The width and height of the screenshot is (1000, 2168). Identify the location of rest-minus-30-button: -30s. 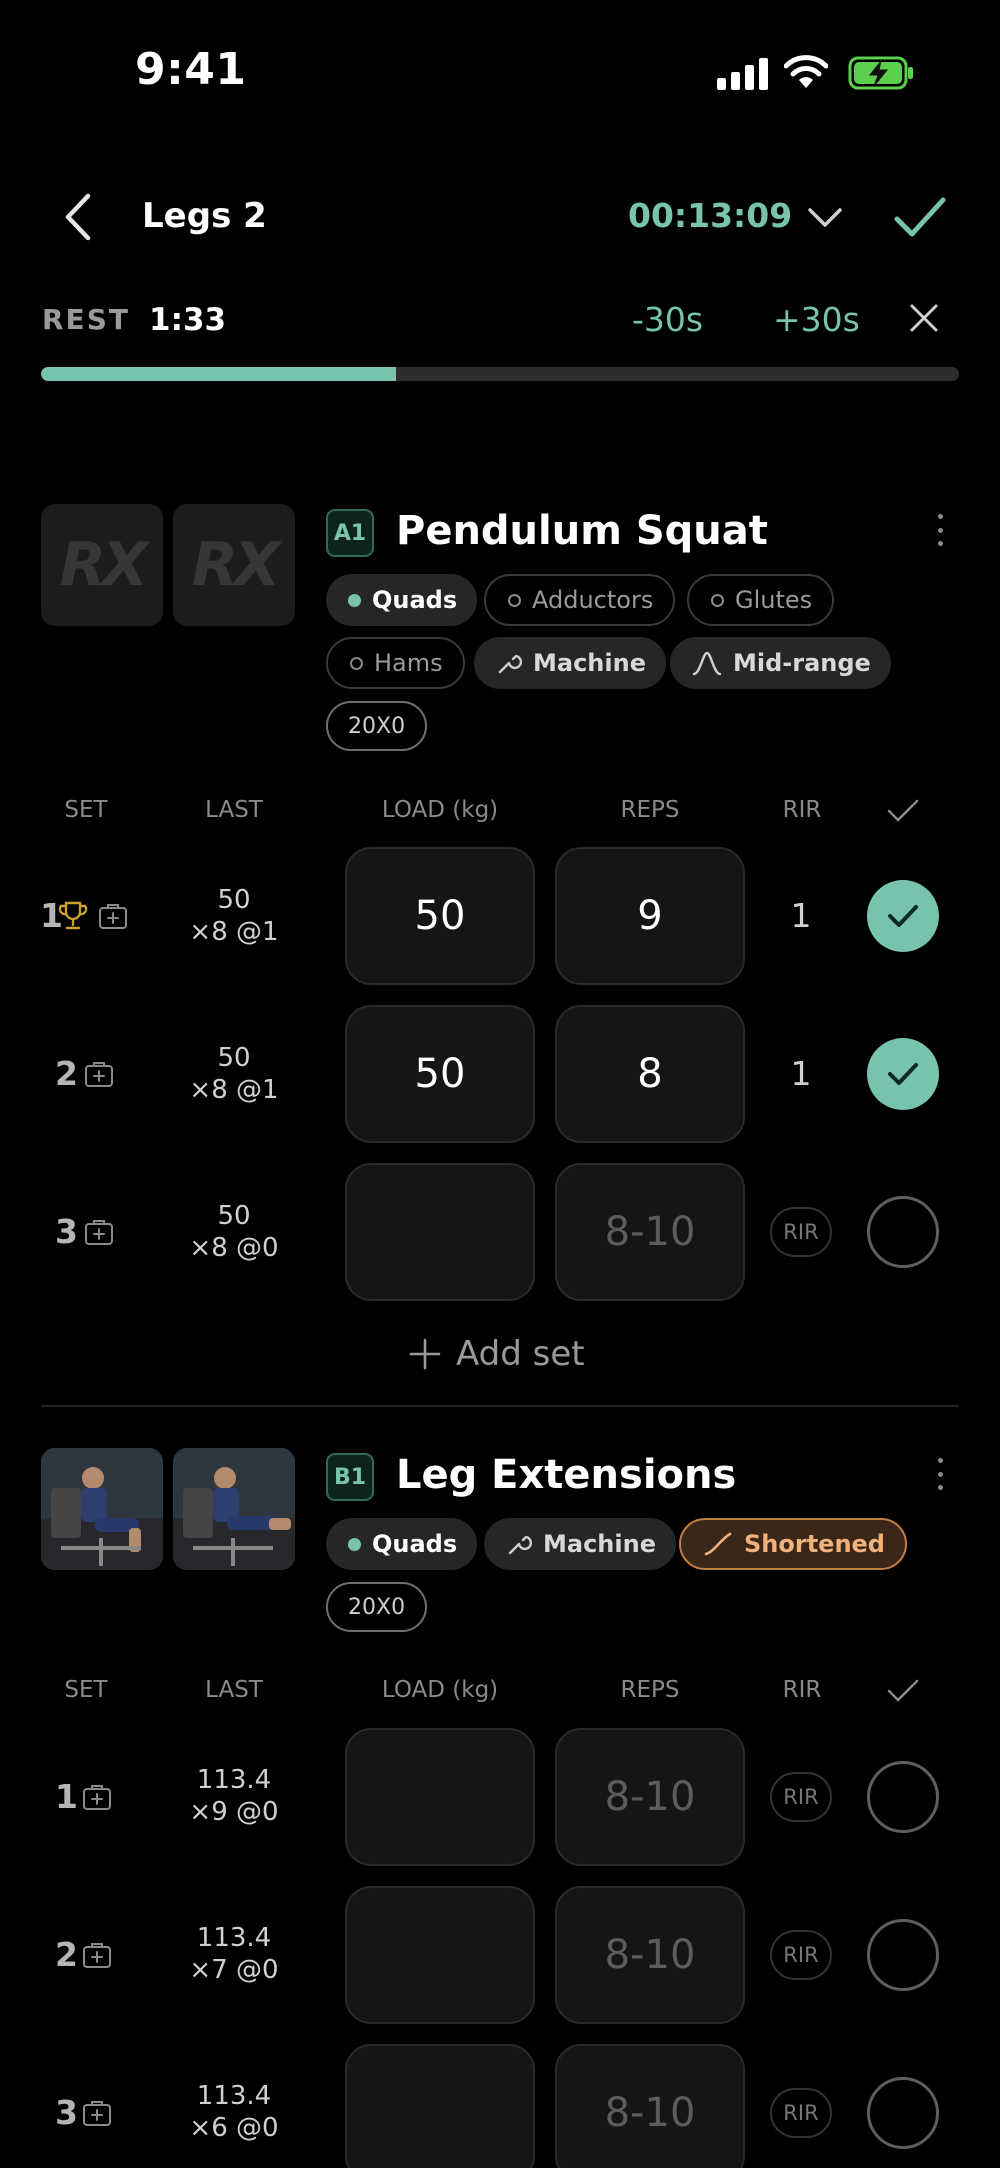
(667, 319).